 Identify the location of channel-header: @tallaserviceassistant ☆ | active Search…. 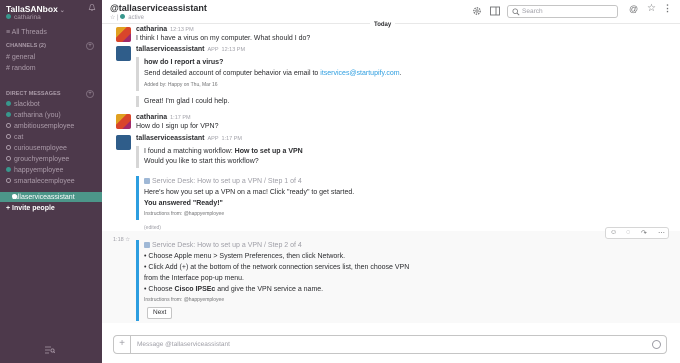
(391, 12).